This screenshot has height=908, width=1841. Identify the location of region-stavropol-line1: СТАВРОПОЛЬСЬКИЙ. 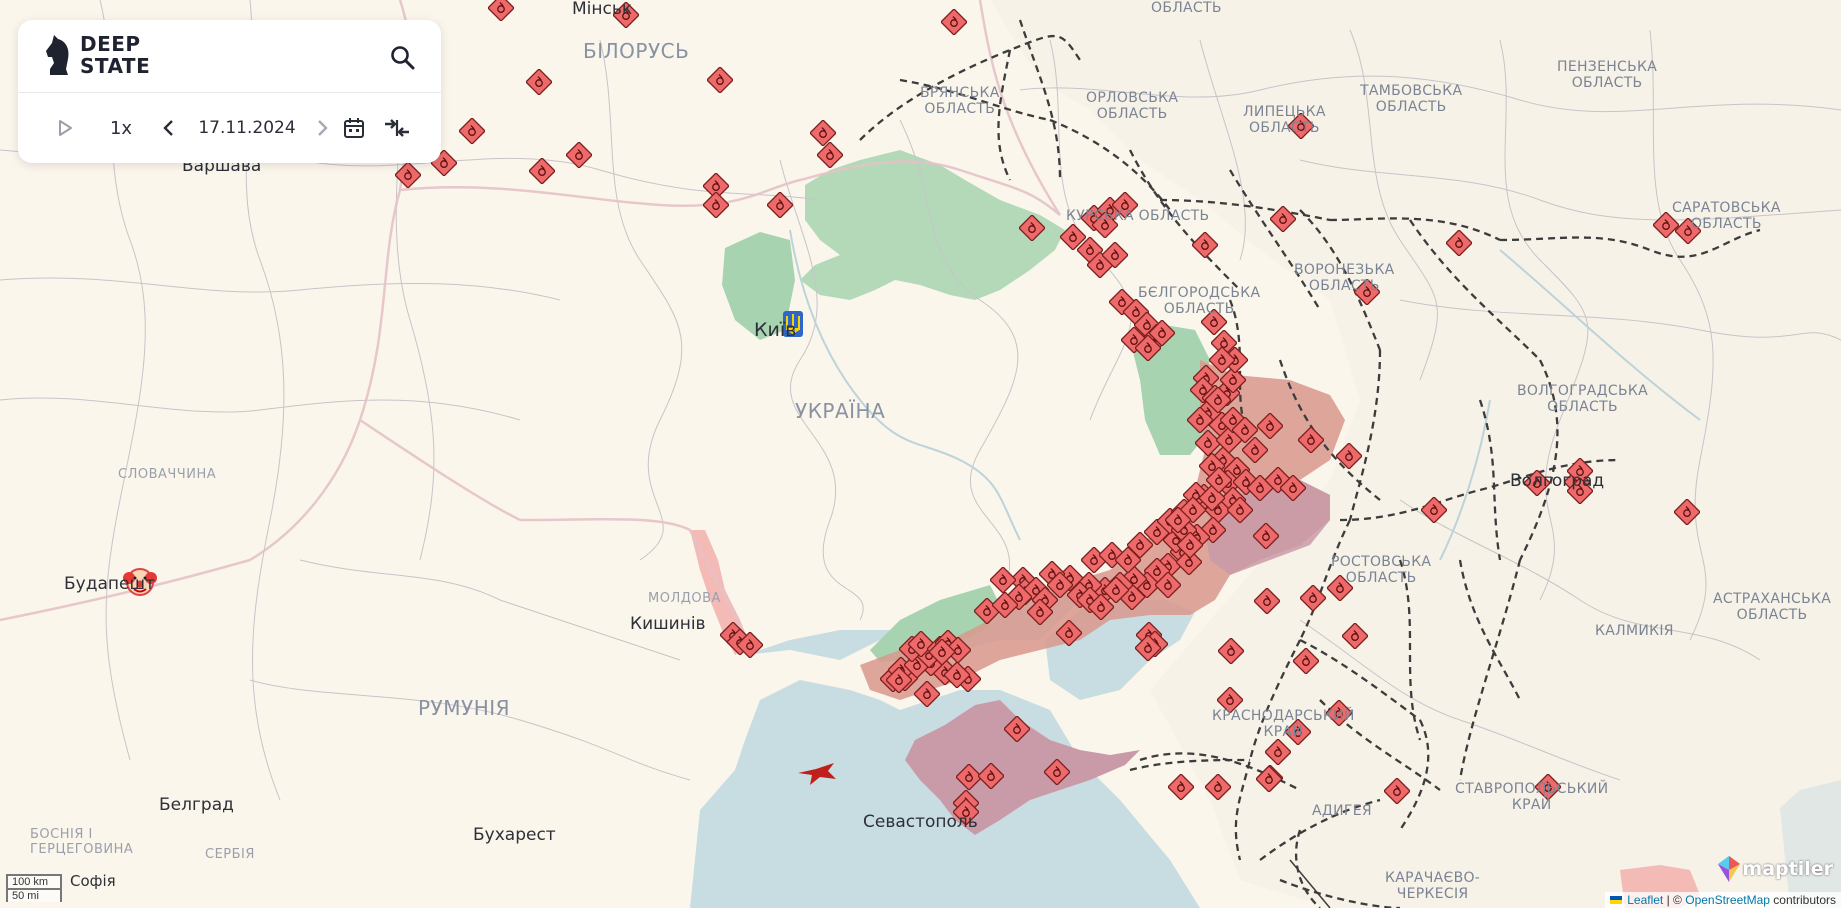
(1532, 789).